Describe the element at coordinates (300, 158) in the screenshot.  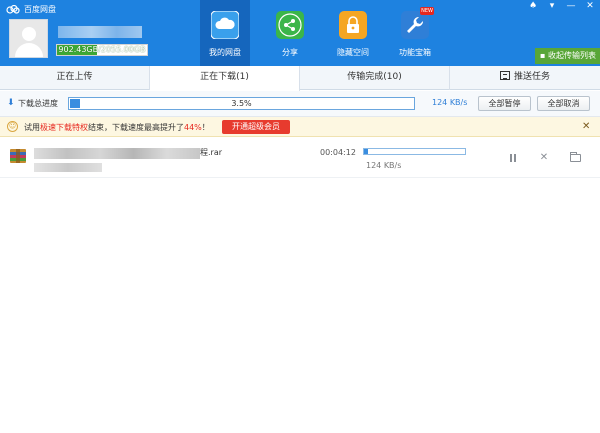
I see `download-list-item: 程.rar 00:04:12 124 KB/s ✕` at that location.